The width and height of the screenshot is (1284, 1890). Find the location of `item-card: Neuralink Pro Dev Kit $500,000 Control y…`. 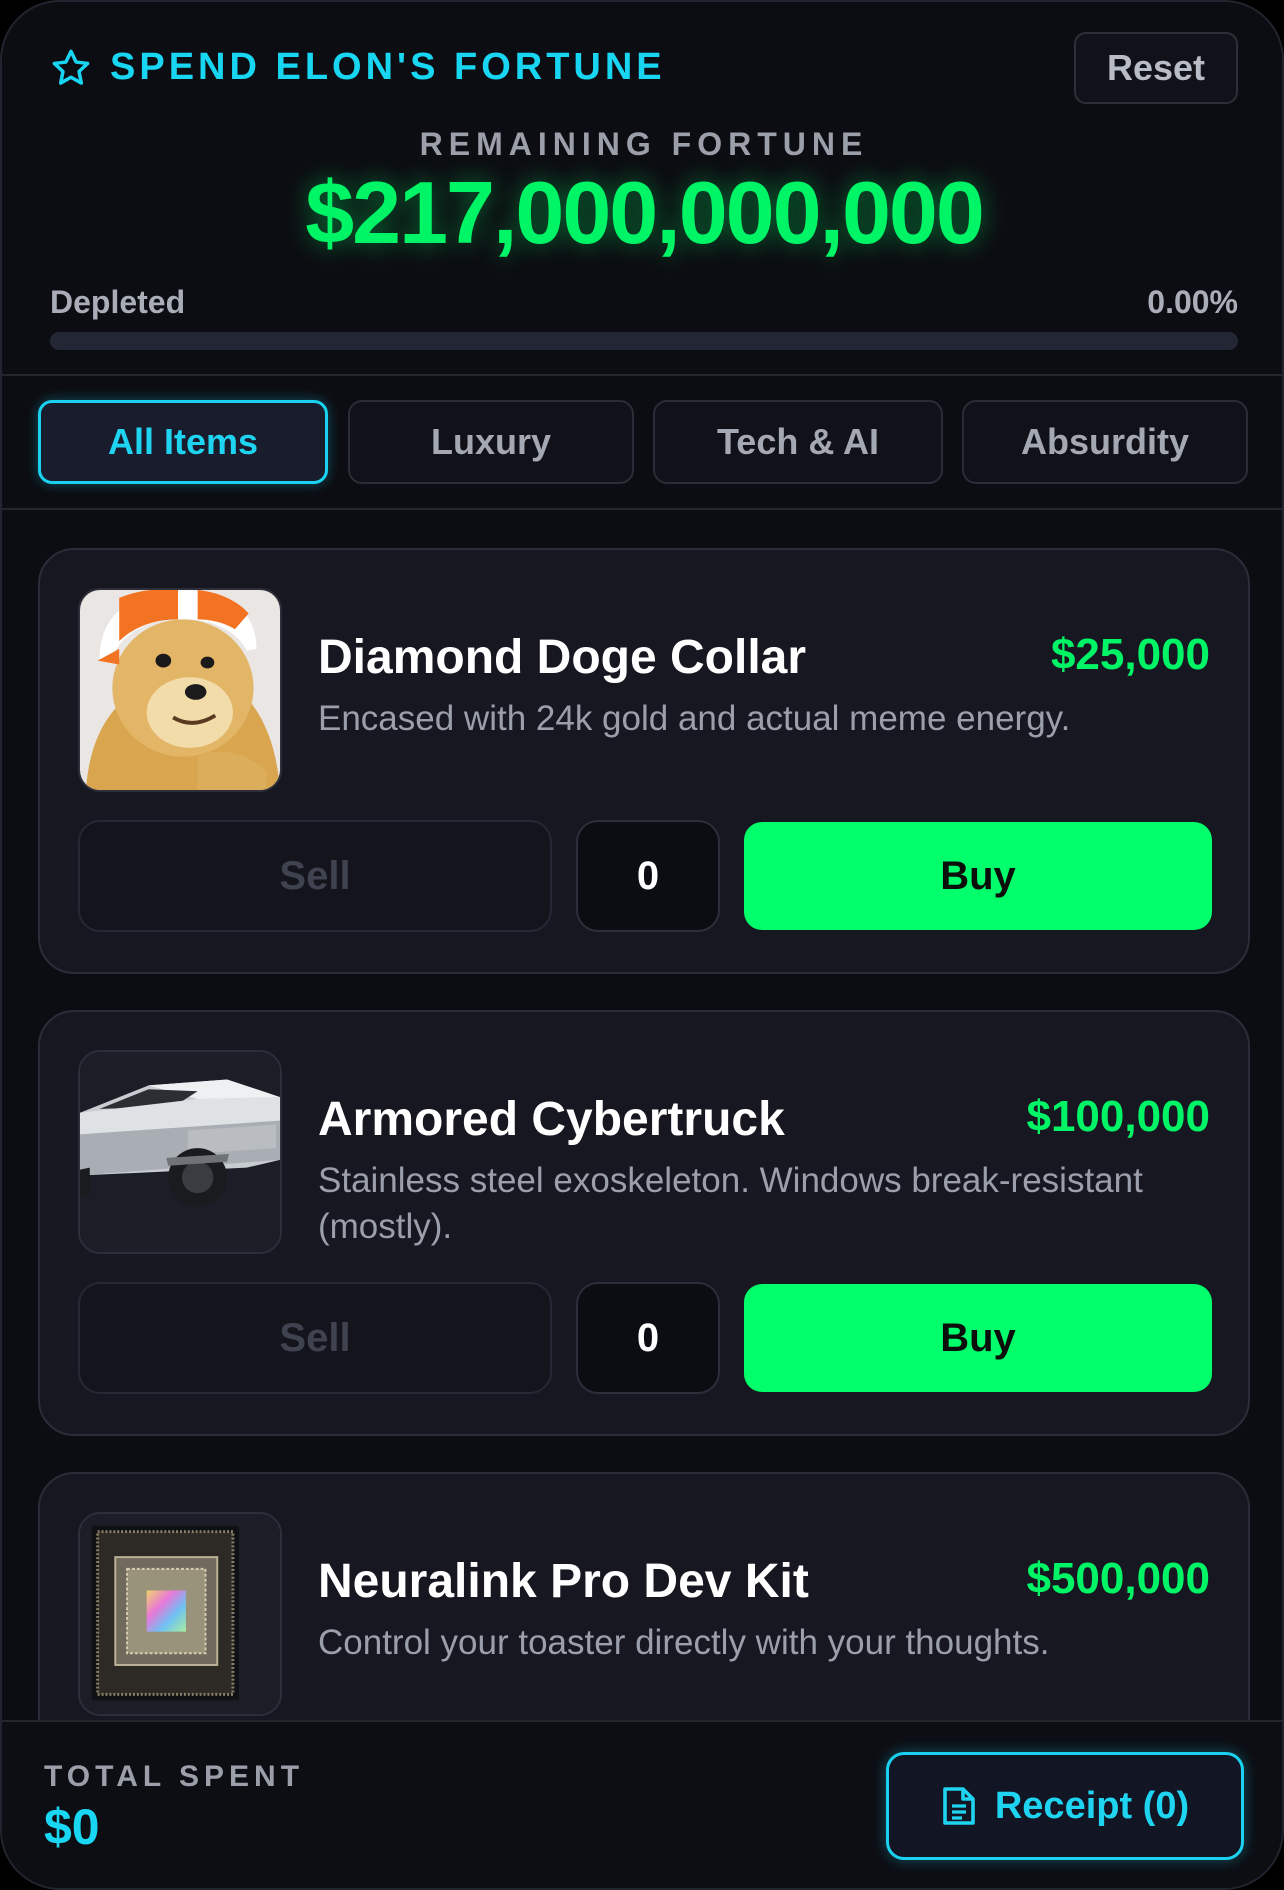

item-card: Neuralink Pro Dev Kit $500,000 Control y… is located at coordinates (644, 1596).